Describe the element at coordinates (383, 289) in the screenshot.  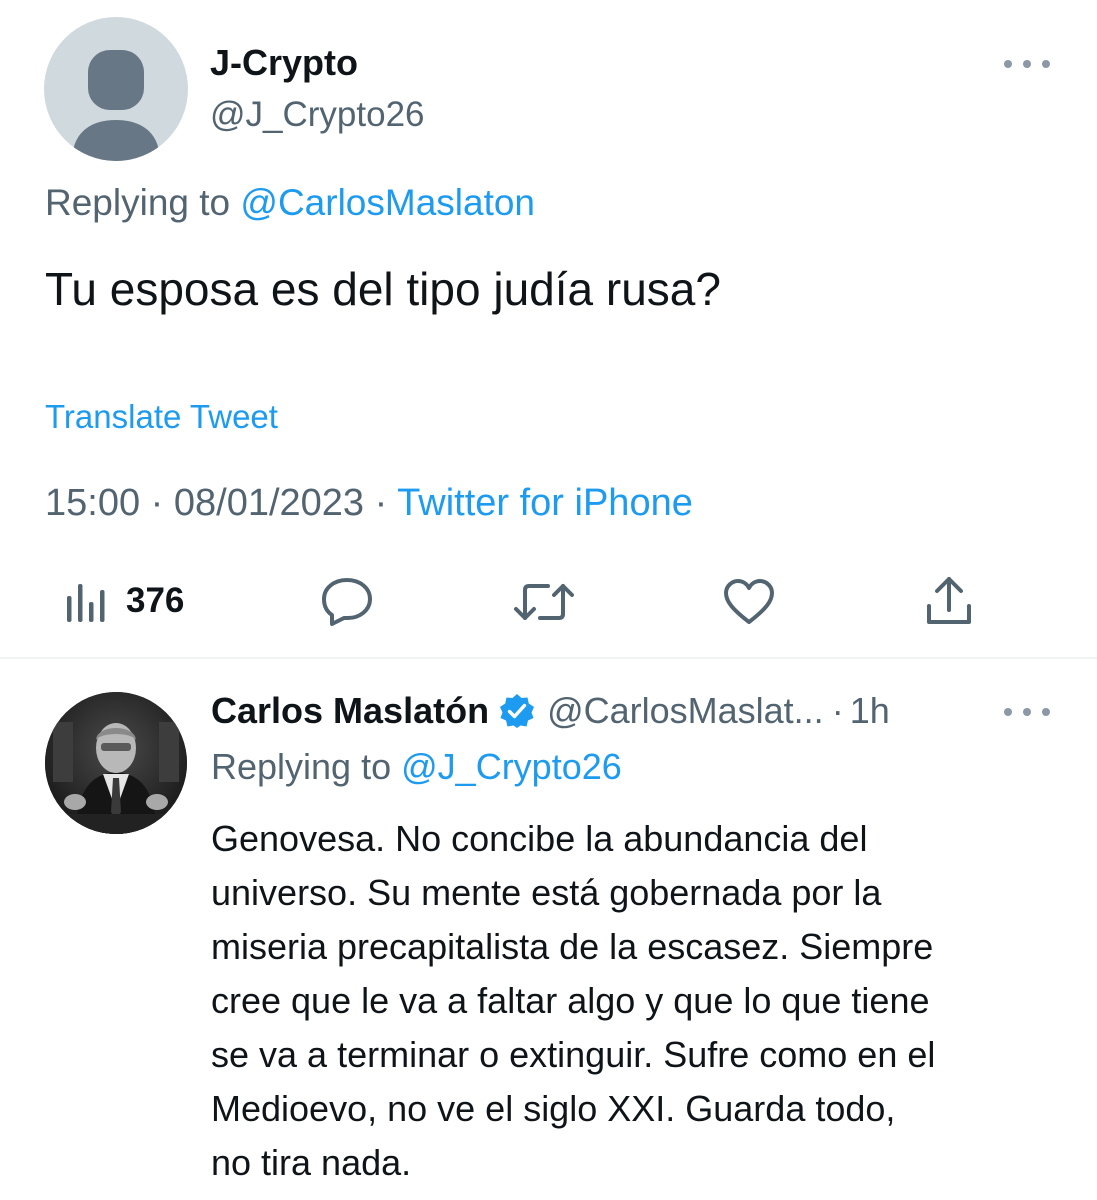
I see `tweet-text: Tu esposa es del tipo judía rusa?` at that location.